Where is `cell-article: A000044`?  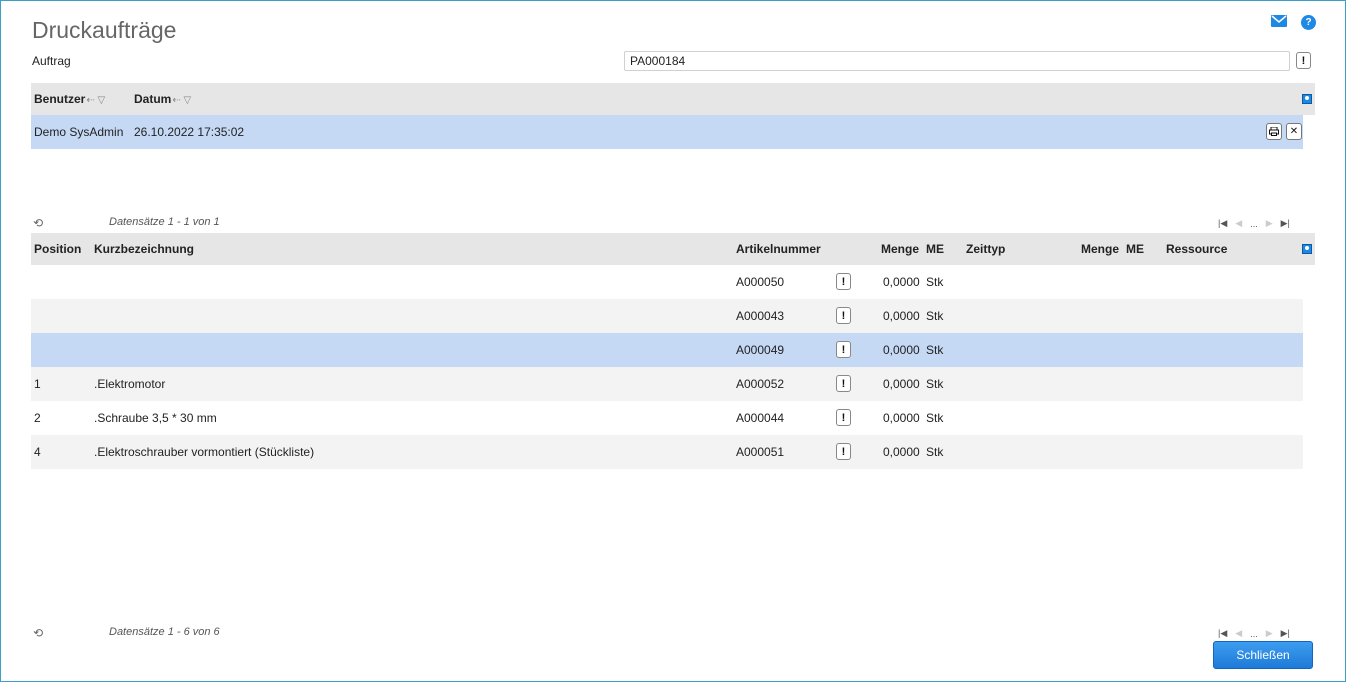 cell-article: A000044 is located at coordinates (760, 418).